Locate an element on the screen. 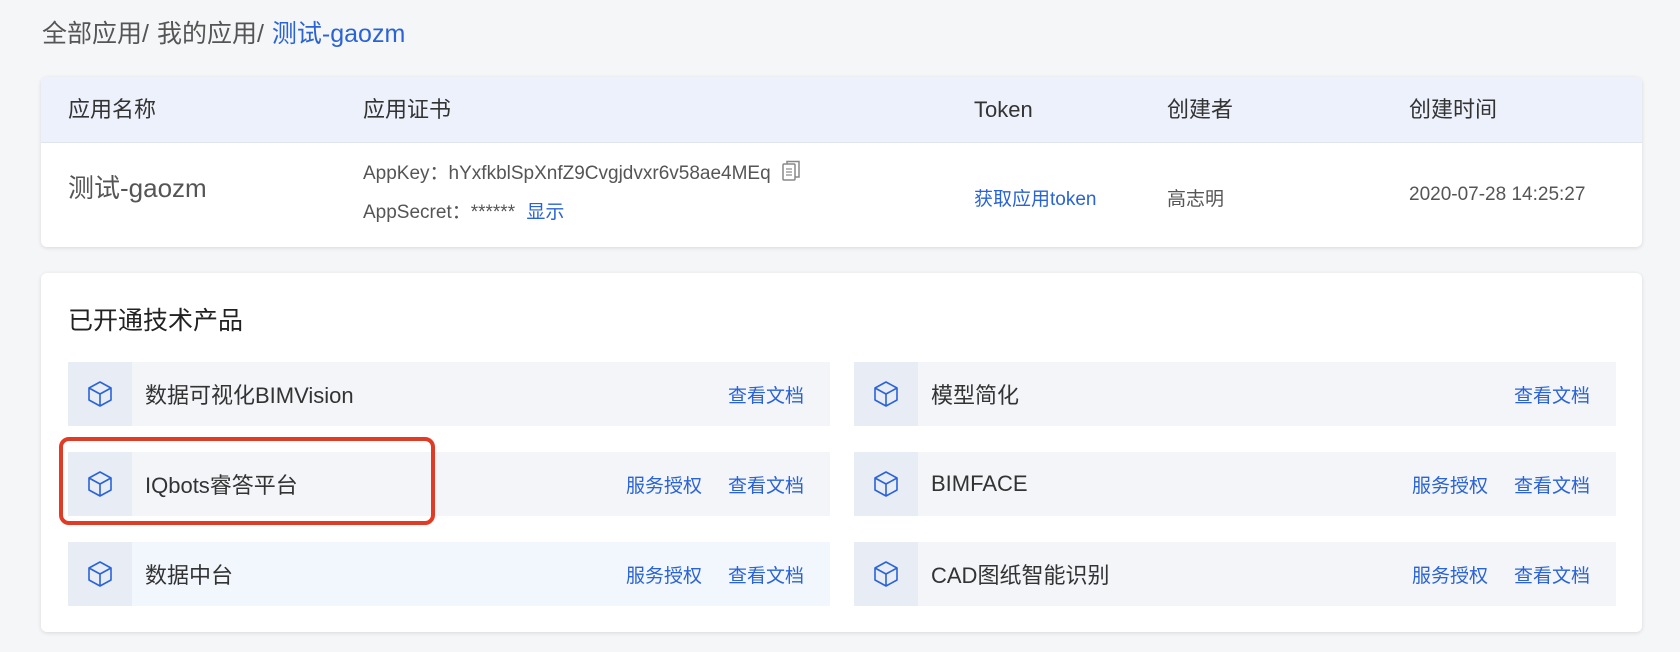 This screenshot has height=652, width=1680. product-item: IQbots睿答平台 服务授权 查看文档 is located at coordinates (449, 484).